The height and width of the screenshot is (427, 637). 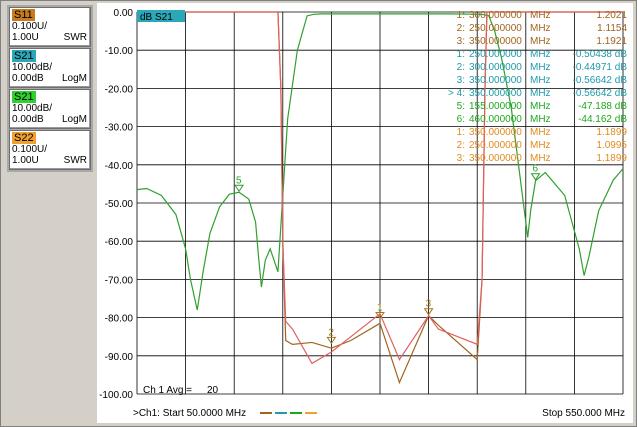 What do you see at coordinates (156, 17) in the screenshot?
I see `active-trace-label: dB S21` at bounding box center [156, 17].